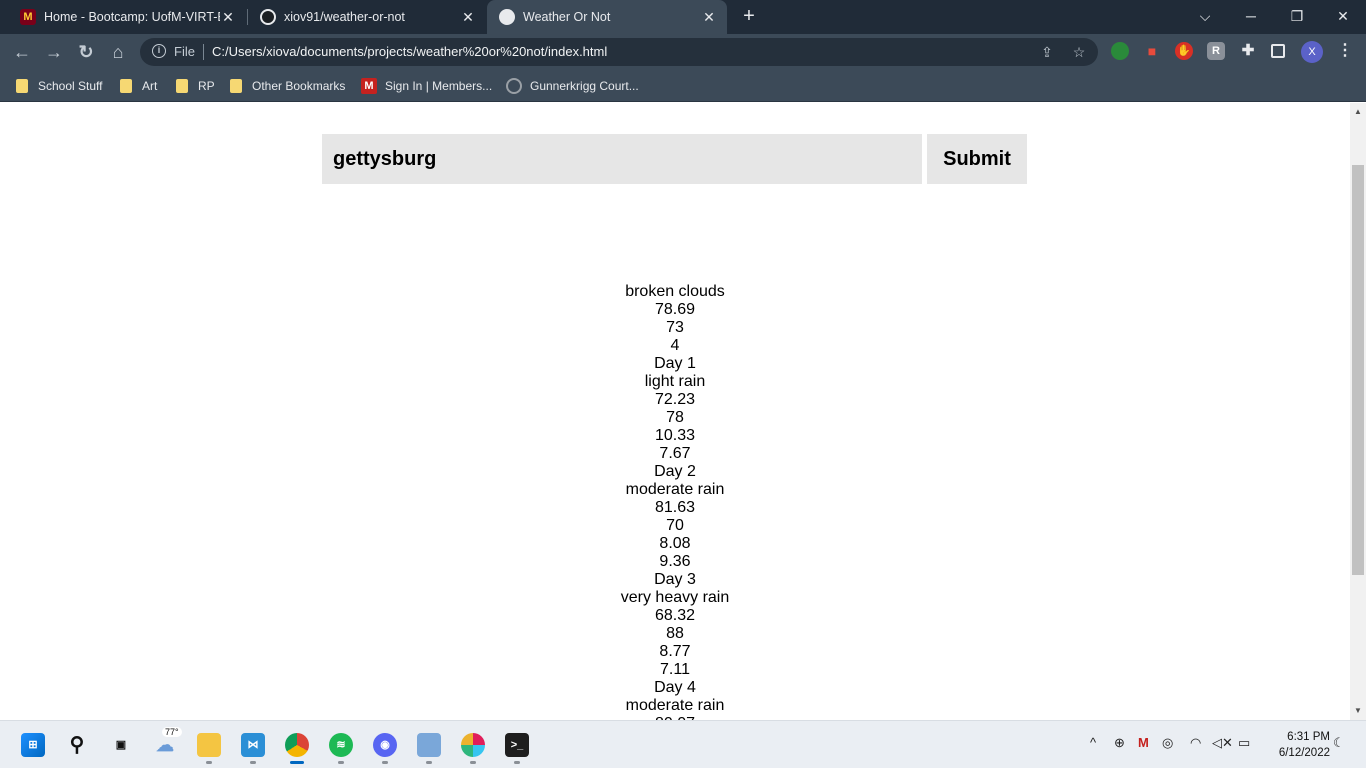  Describe the element at coordinates (385, 745) in the screenshot. I see `discord-icon: ◉` at that location.